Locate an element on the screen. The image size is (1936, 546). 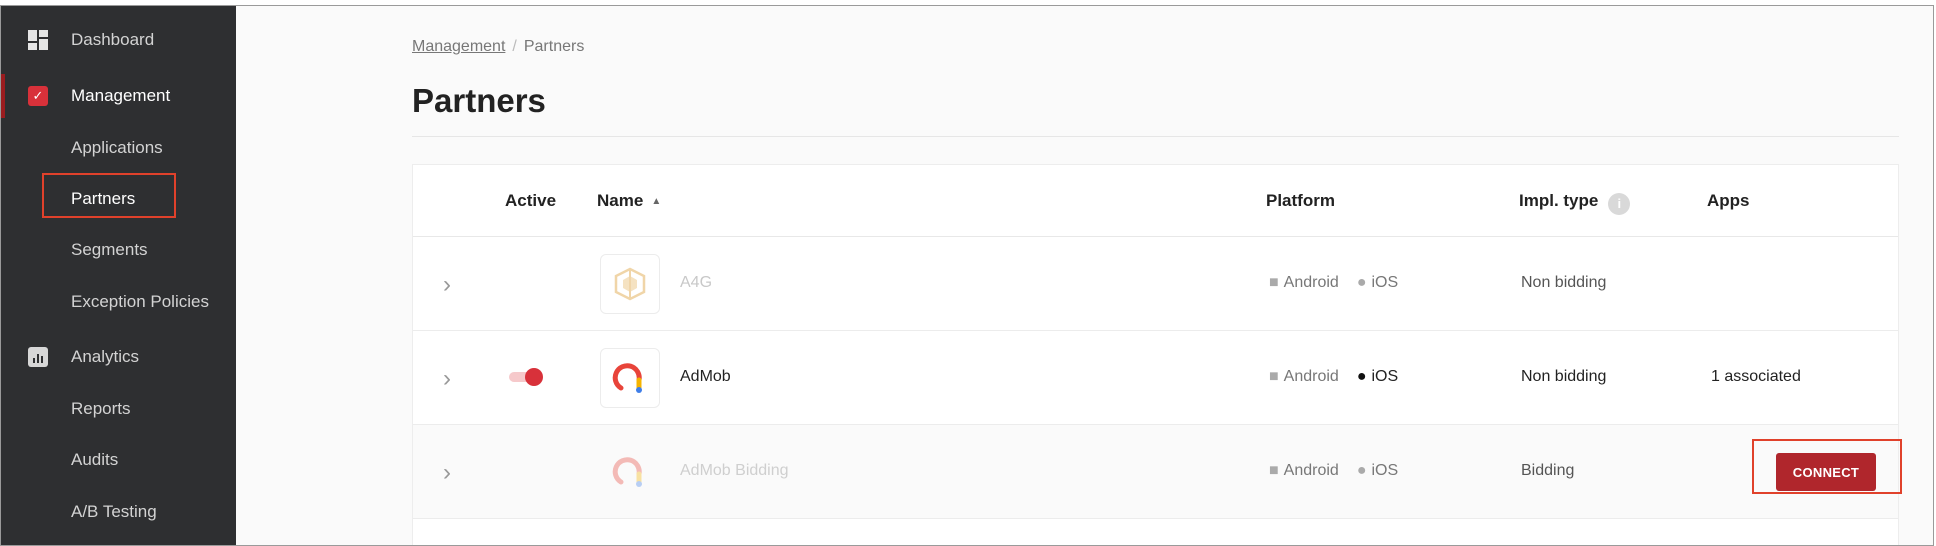
checkbox-icon: ✓ is located at coordinates (38, 96).